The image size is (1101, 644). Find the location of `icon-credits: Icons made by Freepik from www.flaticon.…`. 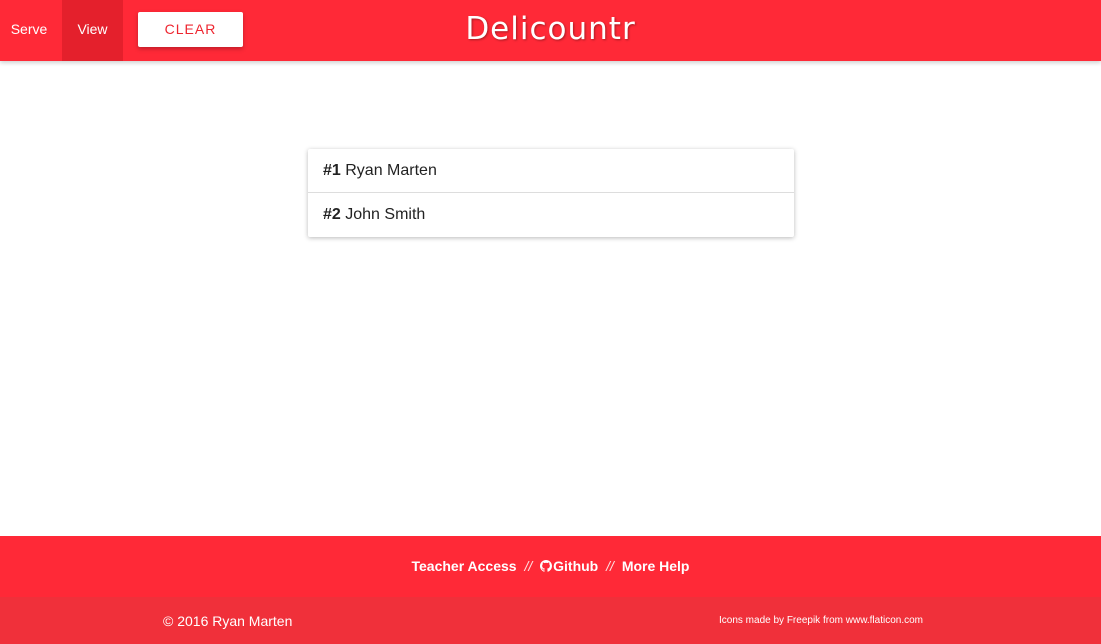

icon-credits: Icons made by Freepik from www.flaticon.… is located at coordinates (821, 620).